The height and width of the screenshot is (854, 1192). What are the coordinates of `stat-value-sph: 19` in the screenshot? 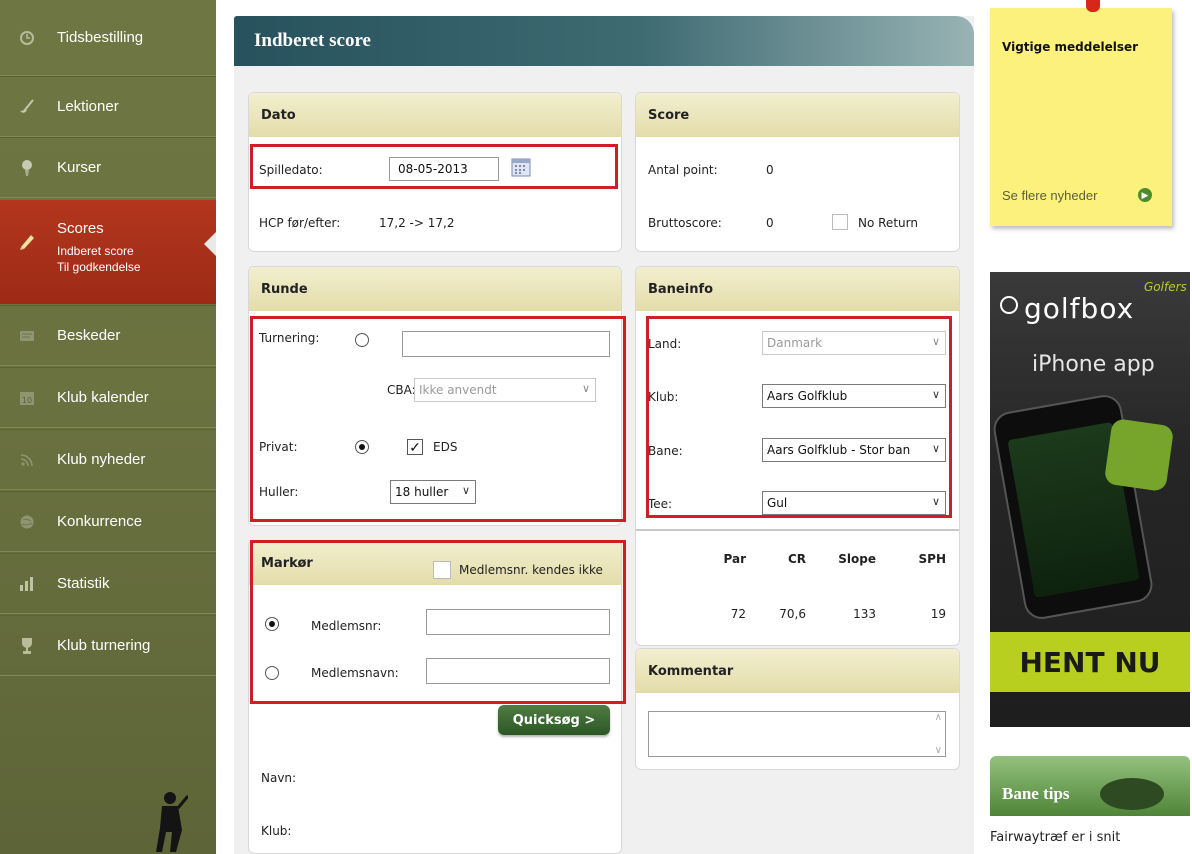 It's located at (938, 614).